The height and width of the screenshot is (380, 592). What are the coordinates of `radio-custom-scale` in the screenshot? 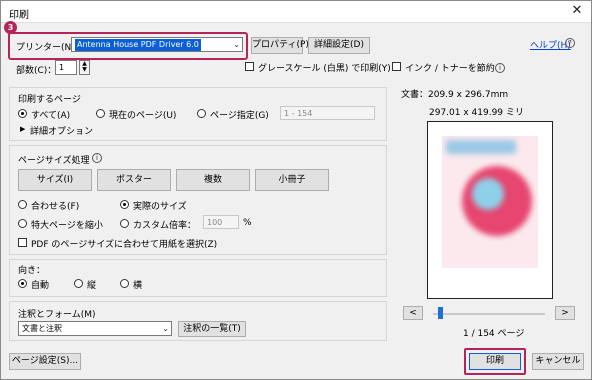 It's located at (124, 223).